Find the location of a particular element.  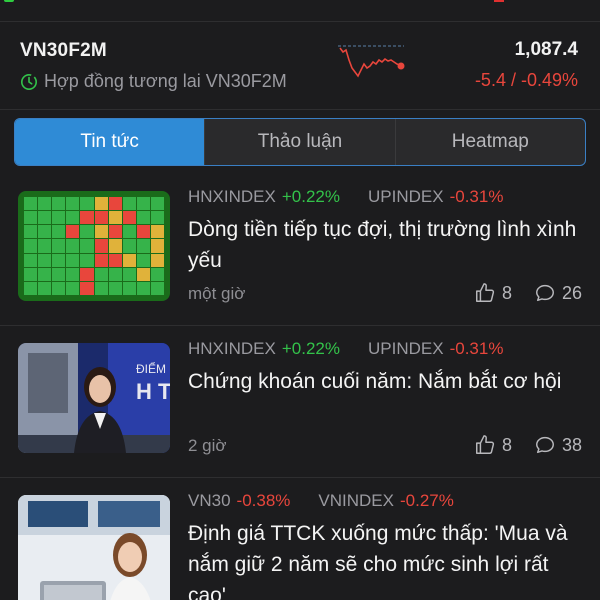

news-time: 2 giờ is located at coordinates (207, 445).